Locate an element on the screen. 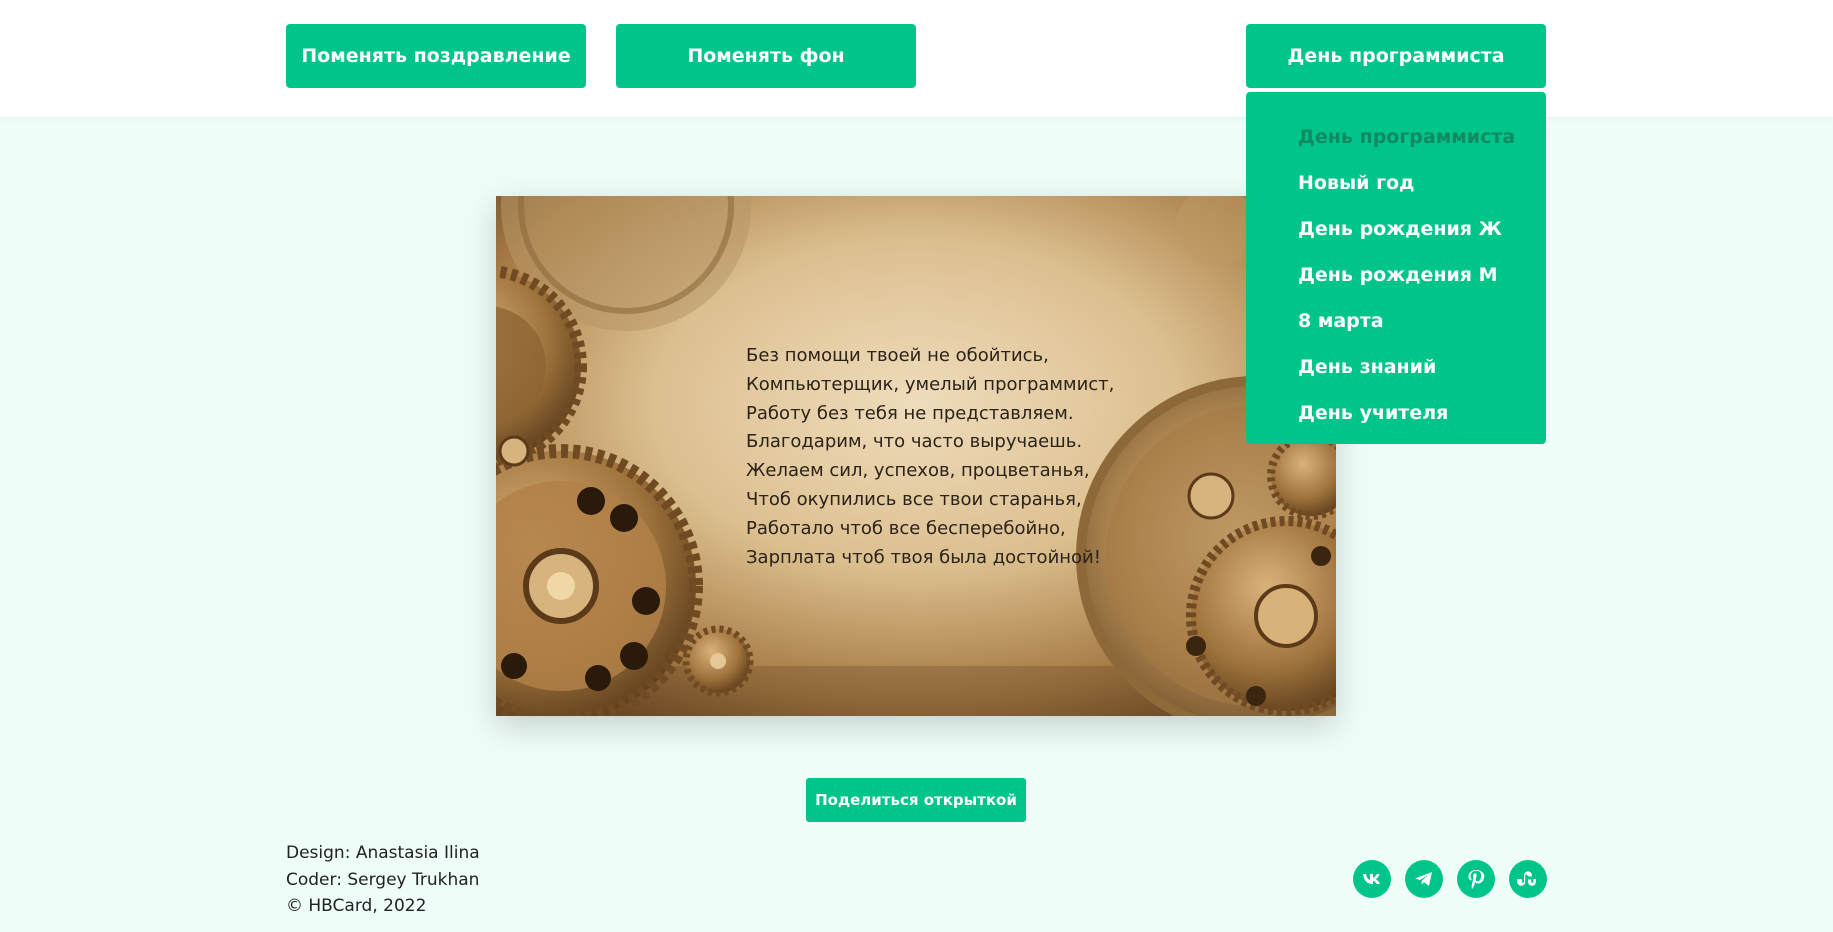  dropdown-item-birthday-male: День рождения М is located at coordinates (1396, 275).